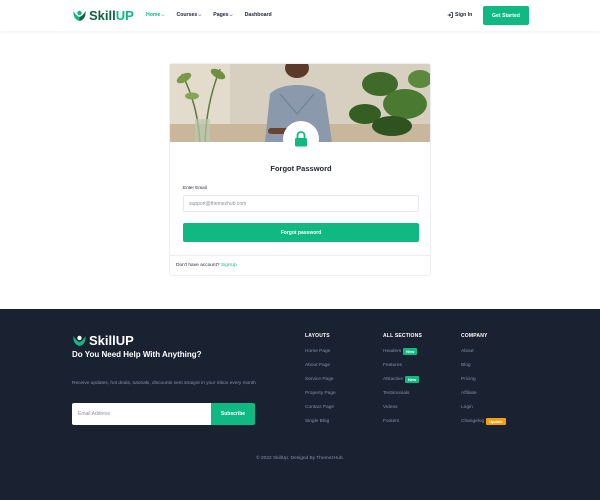  Describe the element at coordinates (320, 425) in the screenshot. I see `footer-link: Single Blog` at that location.